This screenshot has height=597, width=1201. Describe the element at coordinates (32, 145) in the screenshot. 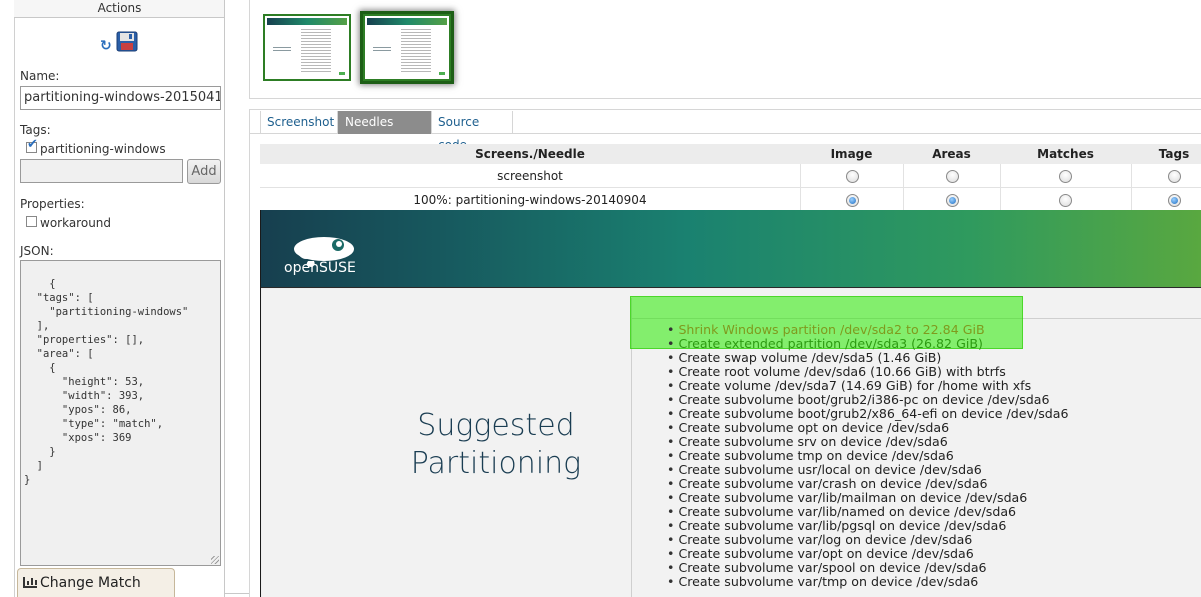

I see `tag-checkbox` at that location.